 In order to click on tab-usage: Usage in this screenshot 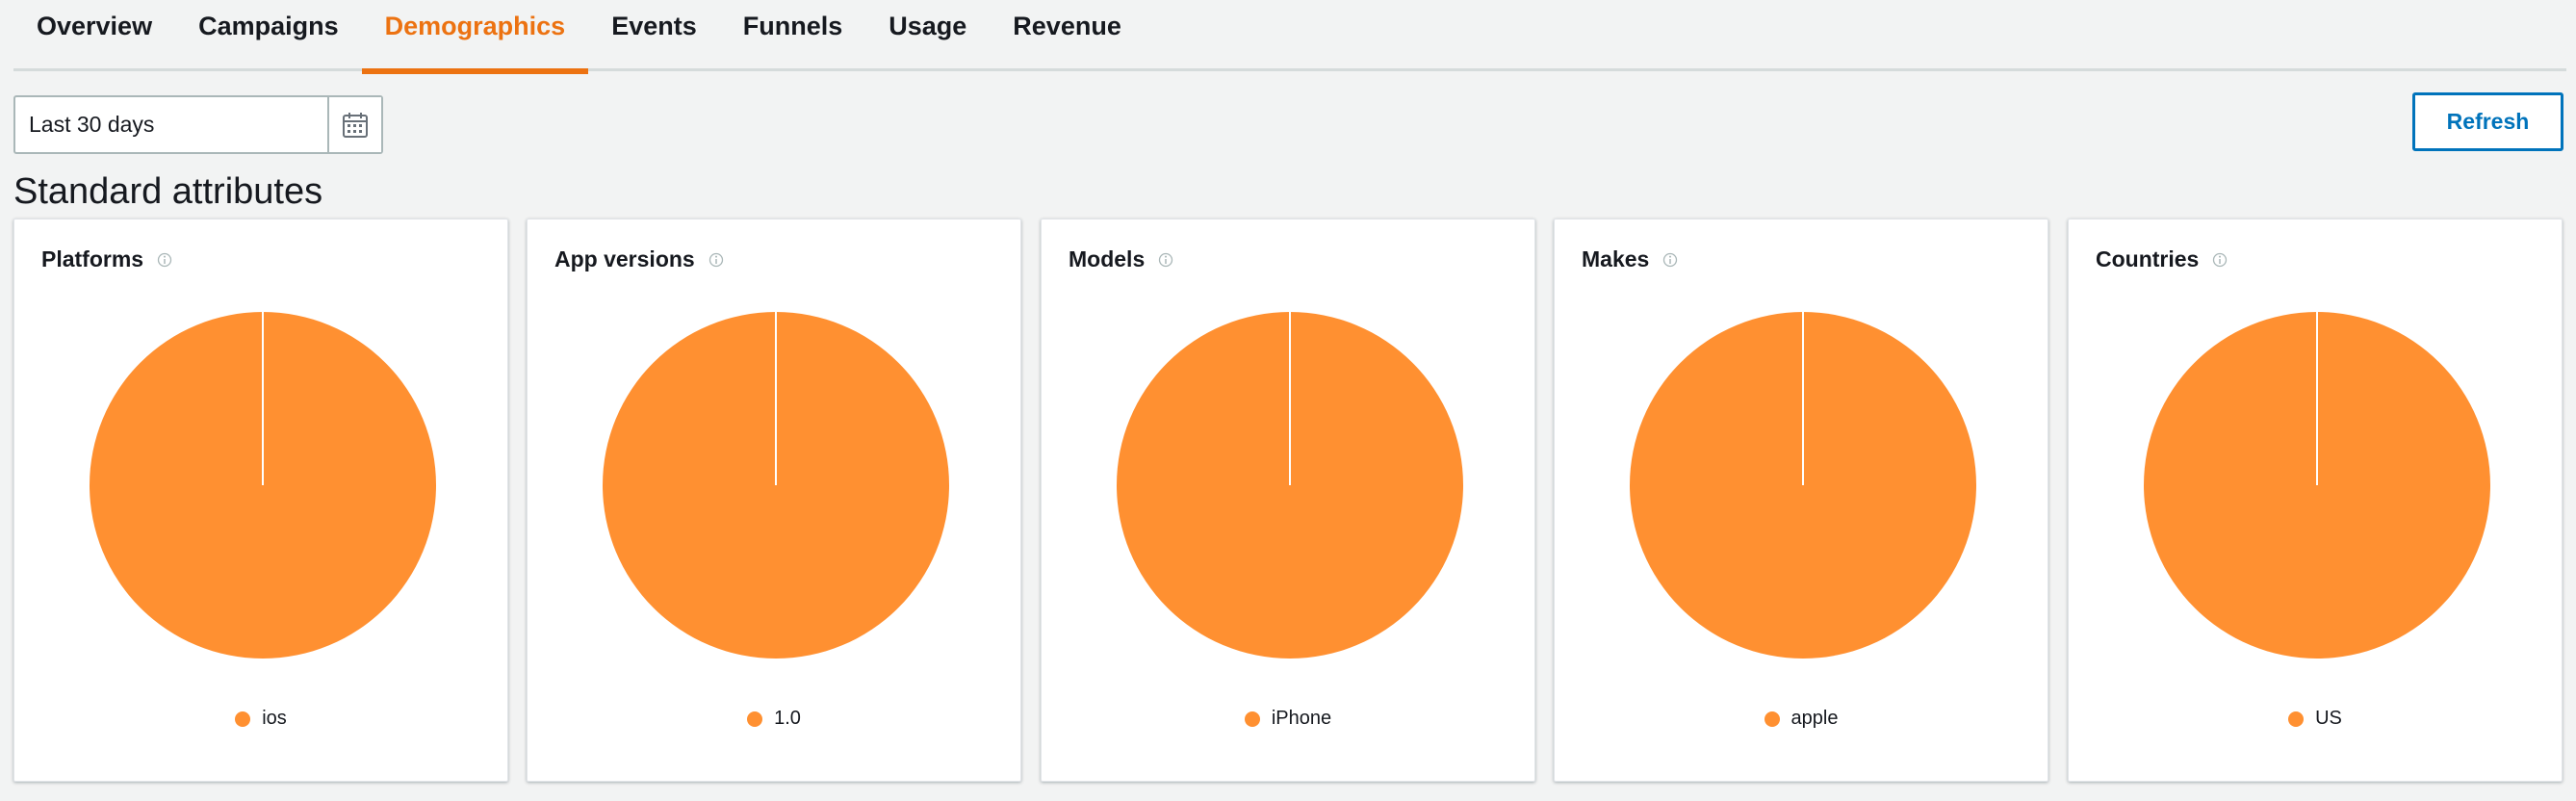, I will do `click(928, 35)`.